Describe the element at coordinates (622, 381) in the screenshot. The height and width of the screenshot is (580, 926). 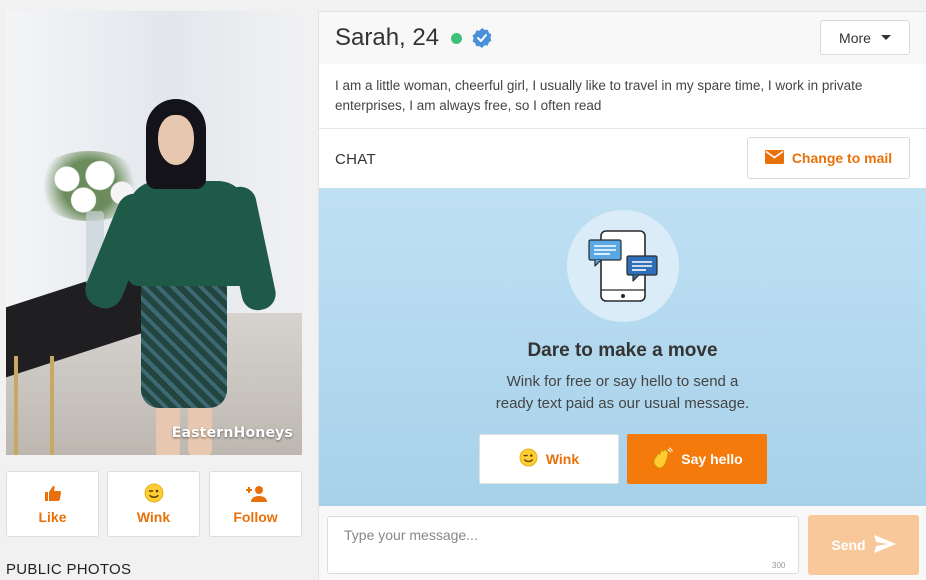
I see `cta-description-line-1: Wink for free or say hello to send a` at that location.